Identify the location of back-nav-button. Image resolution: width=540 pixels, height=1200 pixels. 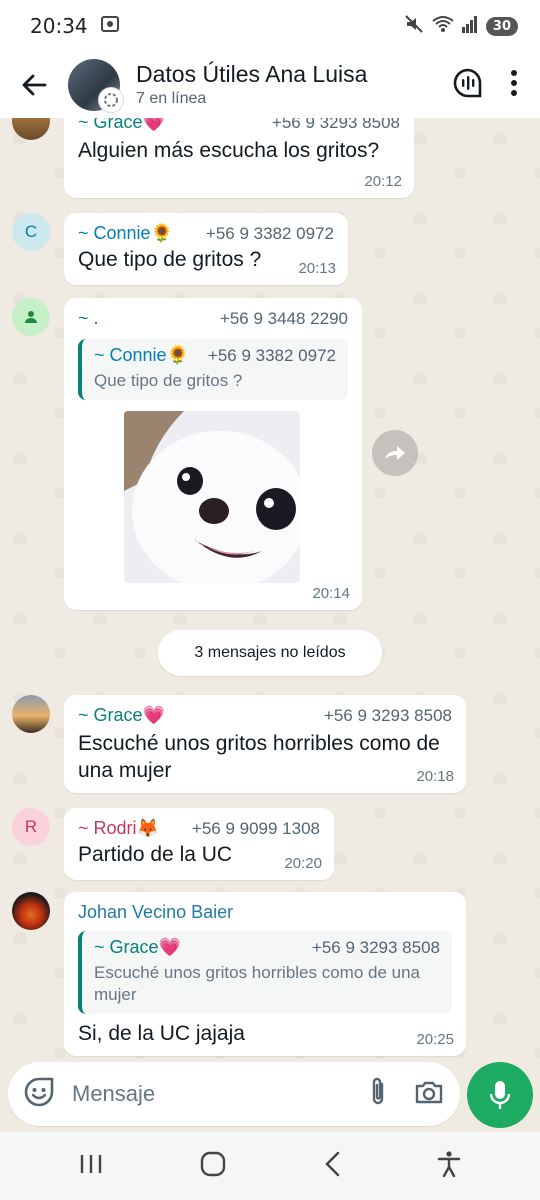
(332, 1166).